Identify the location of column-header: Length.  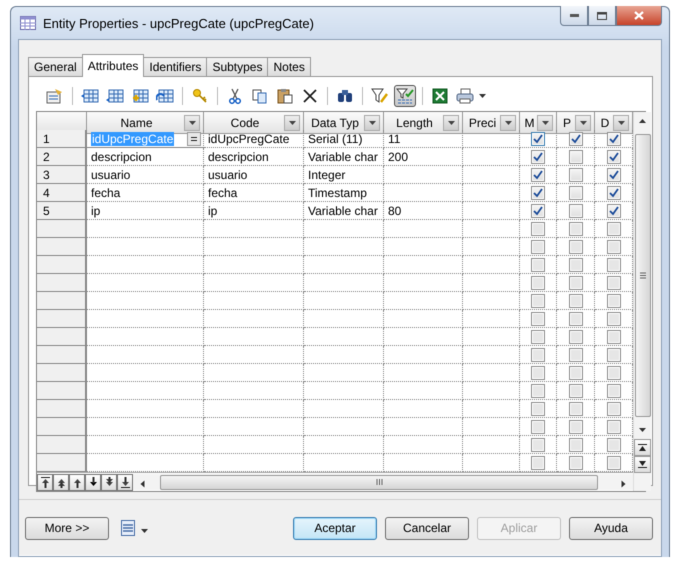
(423, 123).